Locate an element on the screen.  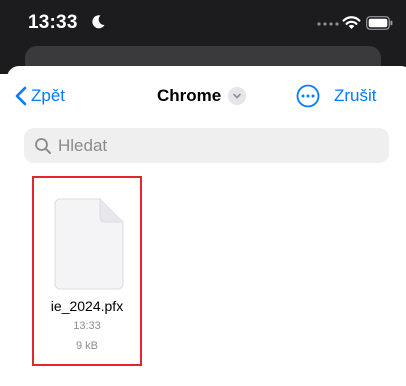
chevron-down-icon is located at coordinates (237, 96).